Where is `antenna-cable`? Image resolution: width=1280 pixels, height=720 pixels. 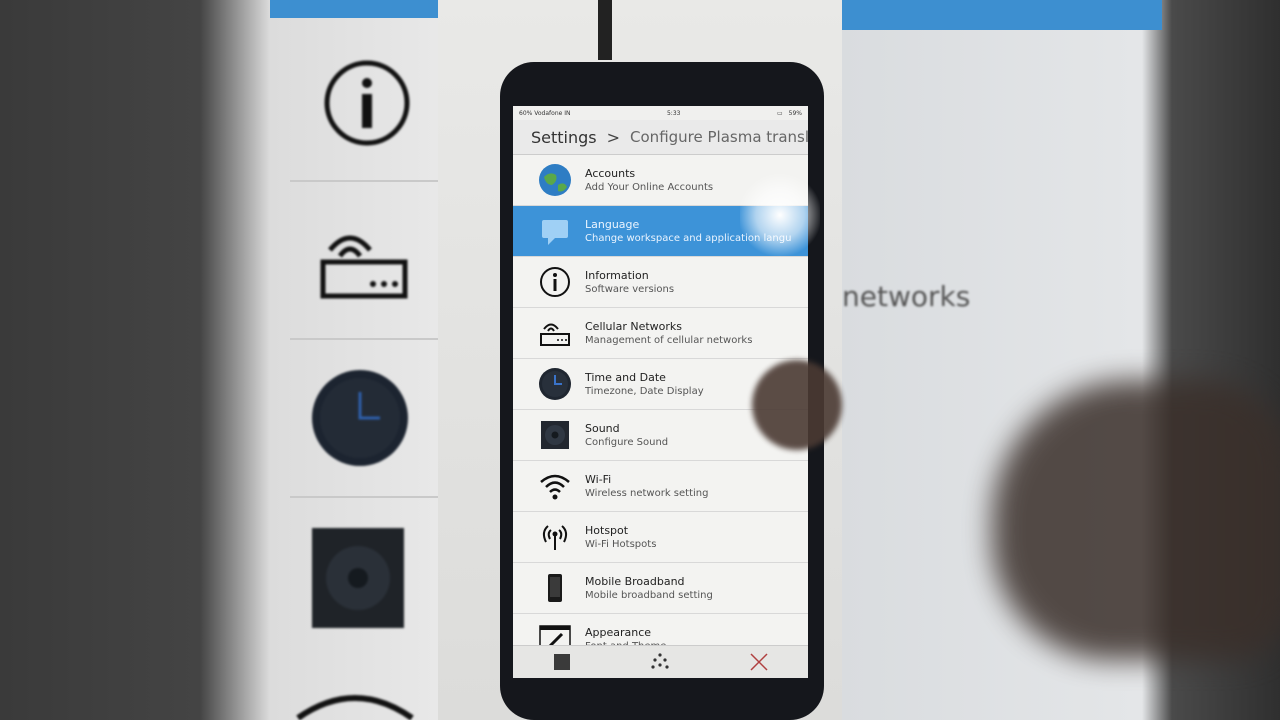
antenna-cable is located at coordinates (605, 30).